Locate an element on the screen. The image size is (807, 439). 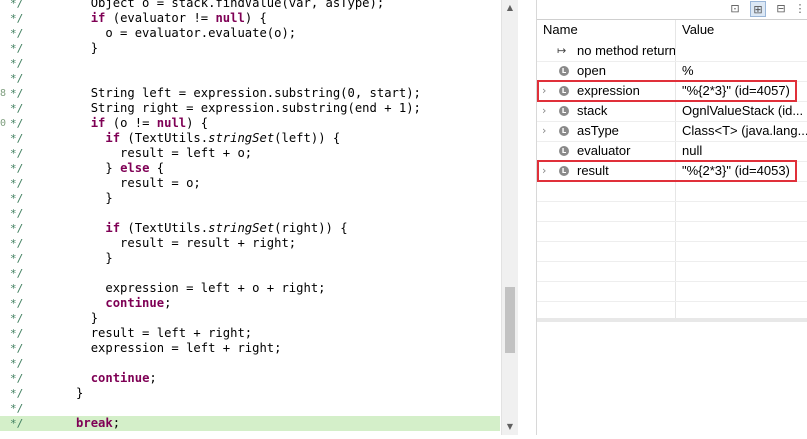
show-type-names-icon: ⊡ is located at coordinates (735, 9).